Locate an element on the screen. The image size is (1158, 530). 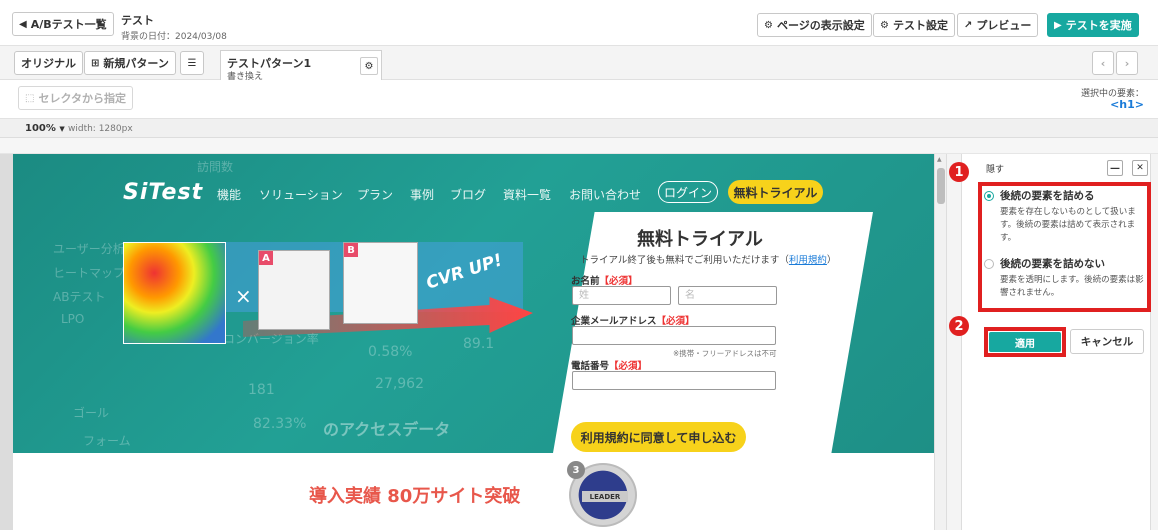
caret-down-icon: ▼ is located at coordinates (62, 129).